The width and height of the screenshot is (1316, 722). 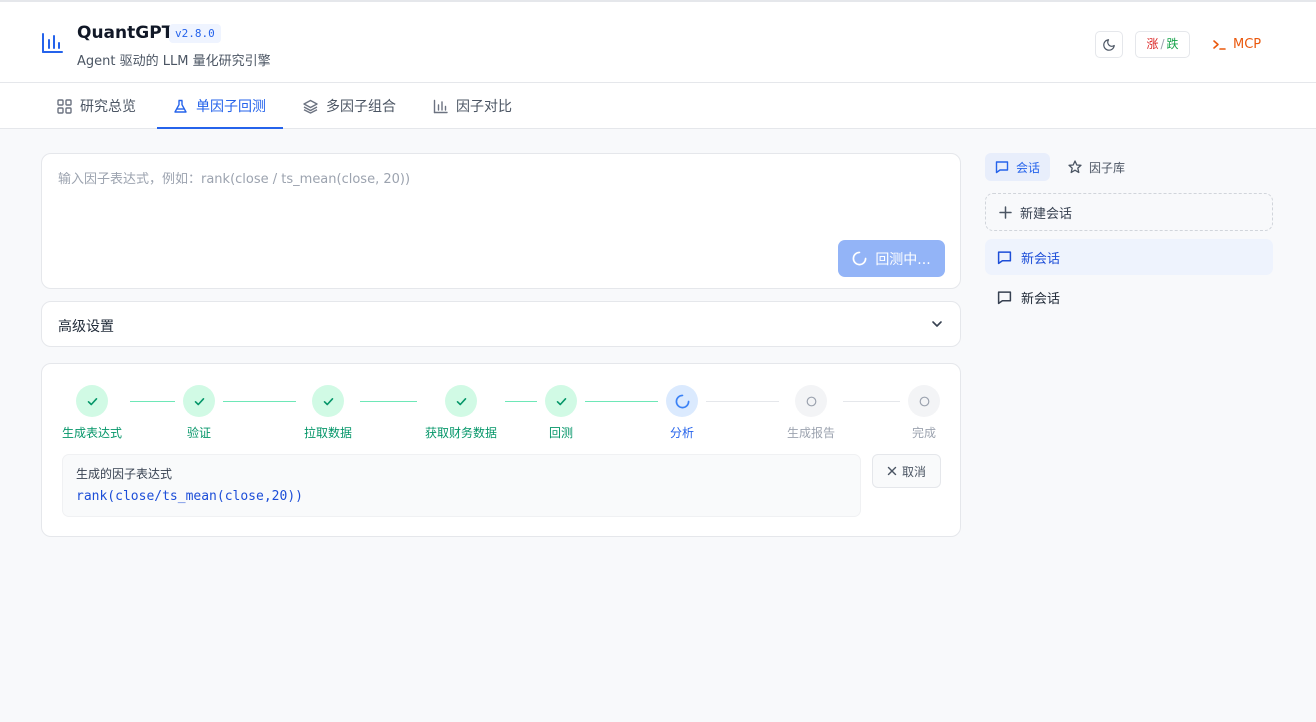 I want to click on step-label: 回测, so click(x=561, y=433).